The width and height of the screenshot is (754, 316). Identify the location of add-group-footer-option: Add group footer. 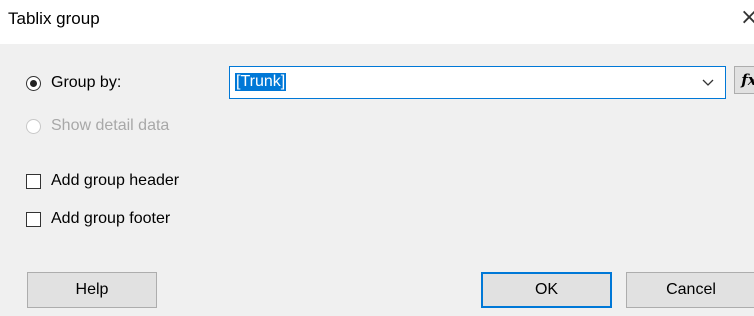
(98, 219).